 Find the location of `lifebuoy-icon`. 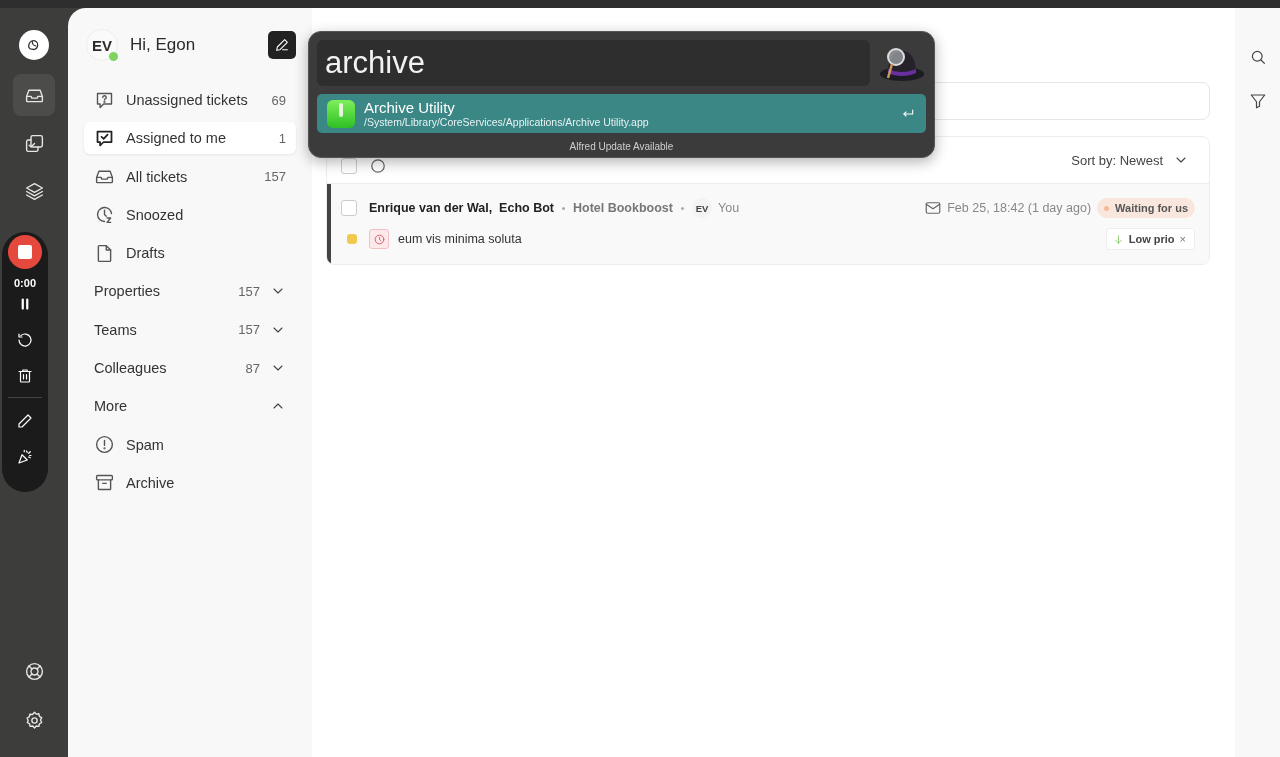

lifebuoy-icon is located at coordinates (34, 671).